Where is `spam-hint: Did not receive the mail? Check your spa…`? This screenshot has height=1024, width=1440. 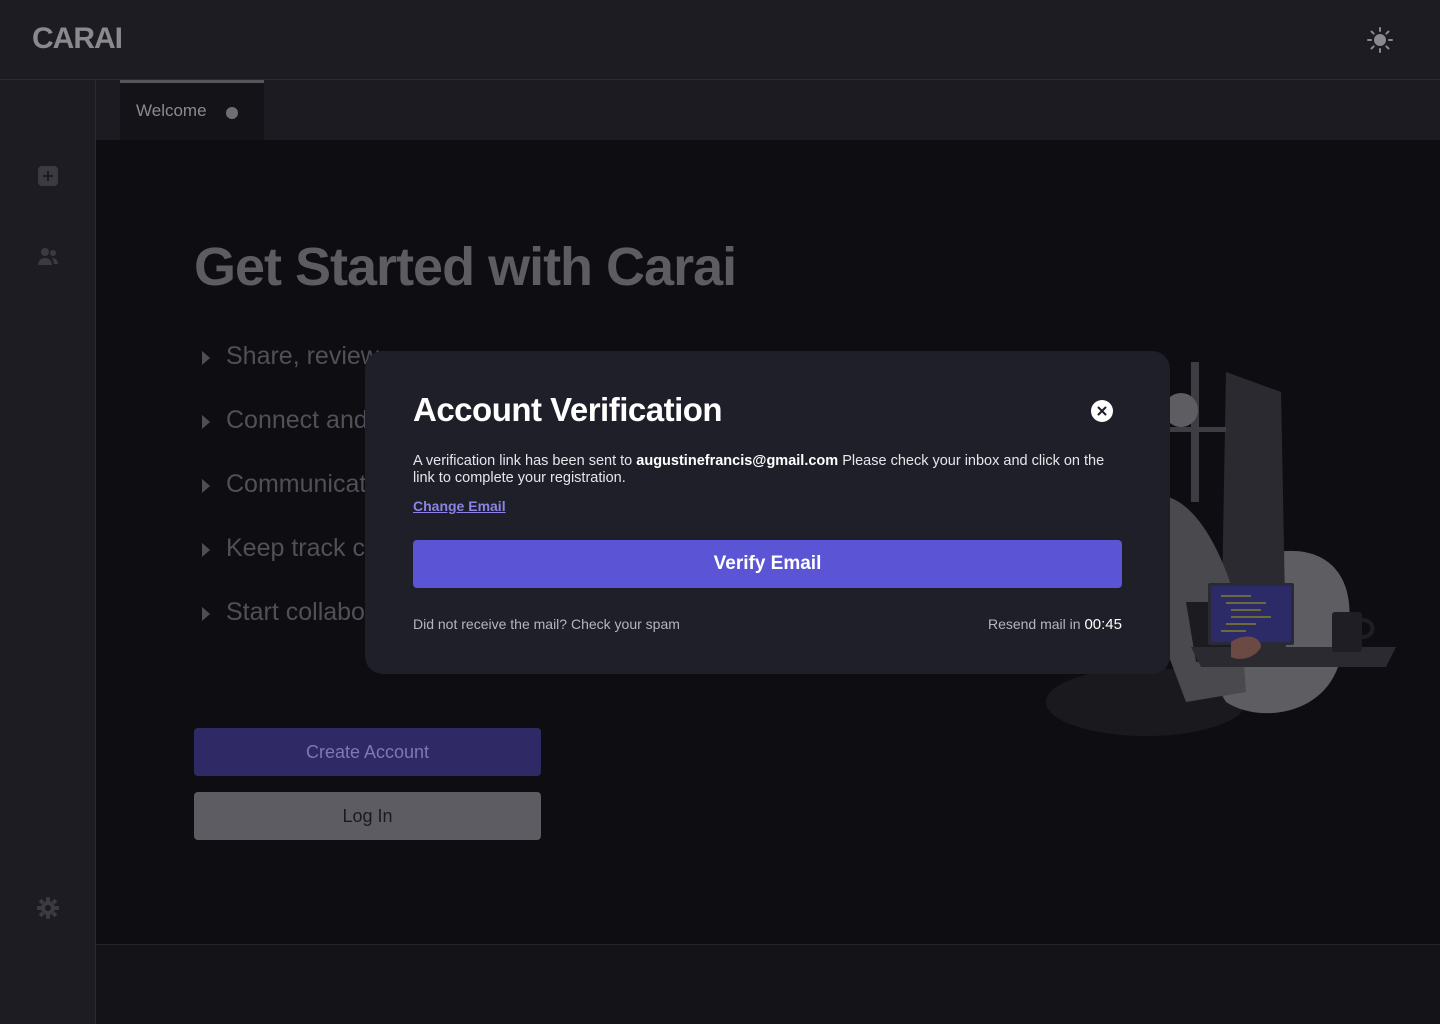 spam-hint: Did not receive the mail? Check your spa… is located at coordinates (546, 624).